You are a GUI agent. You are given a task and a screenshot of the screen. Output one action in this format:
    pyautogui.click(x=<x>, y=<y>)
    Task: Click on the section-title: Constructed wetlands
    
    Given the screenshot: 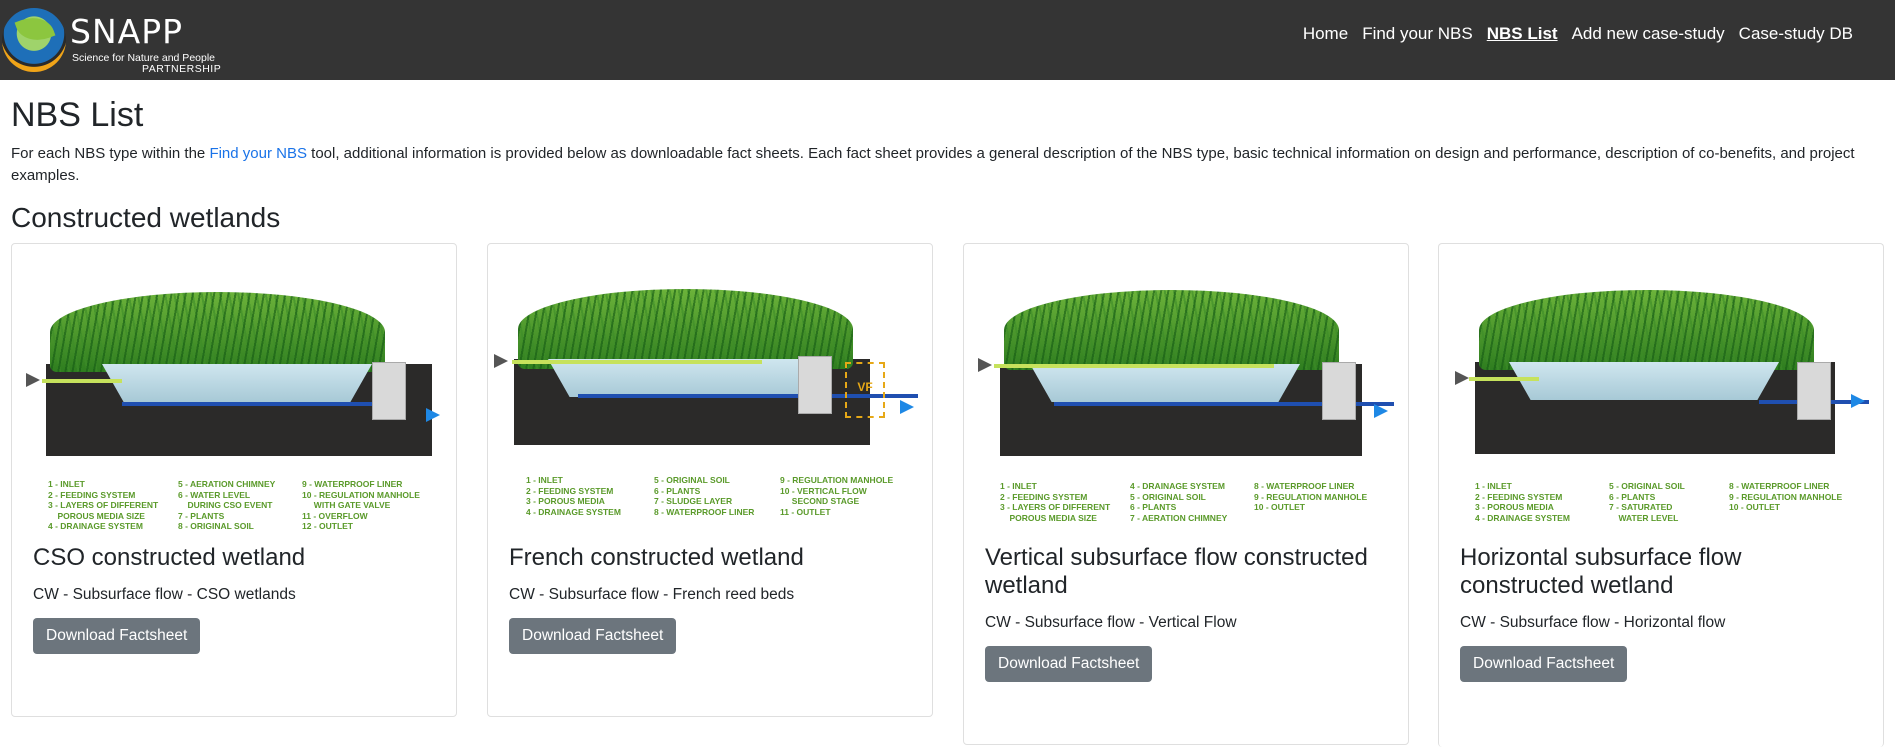 What is the action you would take?
    pyautogui.click(x=146, y=217)
    